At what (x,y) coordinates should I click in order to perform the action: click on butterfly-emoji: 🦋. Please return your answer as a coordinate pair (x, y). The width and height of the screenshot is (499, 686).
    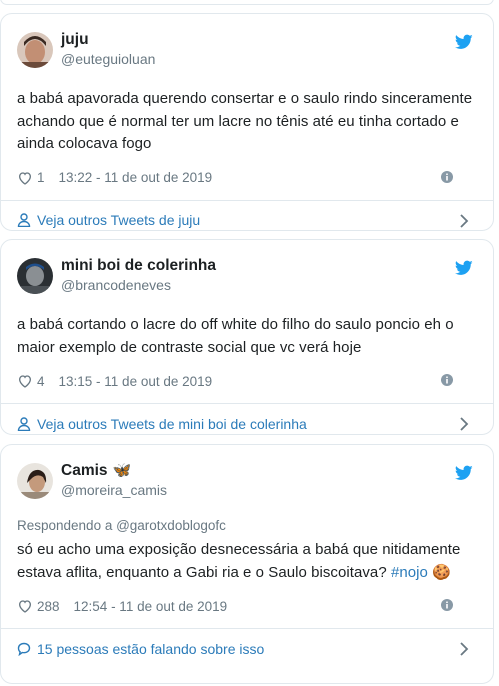
    Looking at the image, I should click on (122, 470).